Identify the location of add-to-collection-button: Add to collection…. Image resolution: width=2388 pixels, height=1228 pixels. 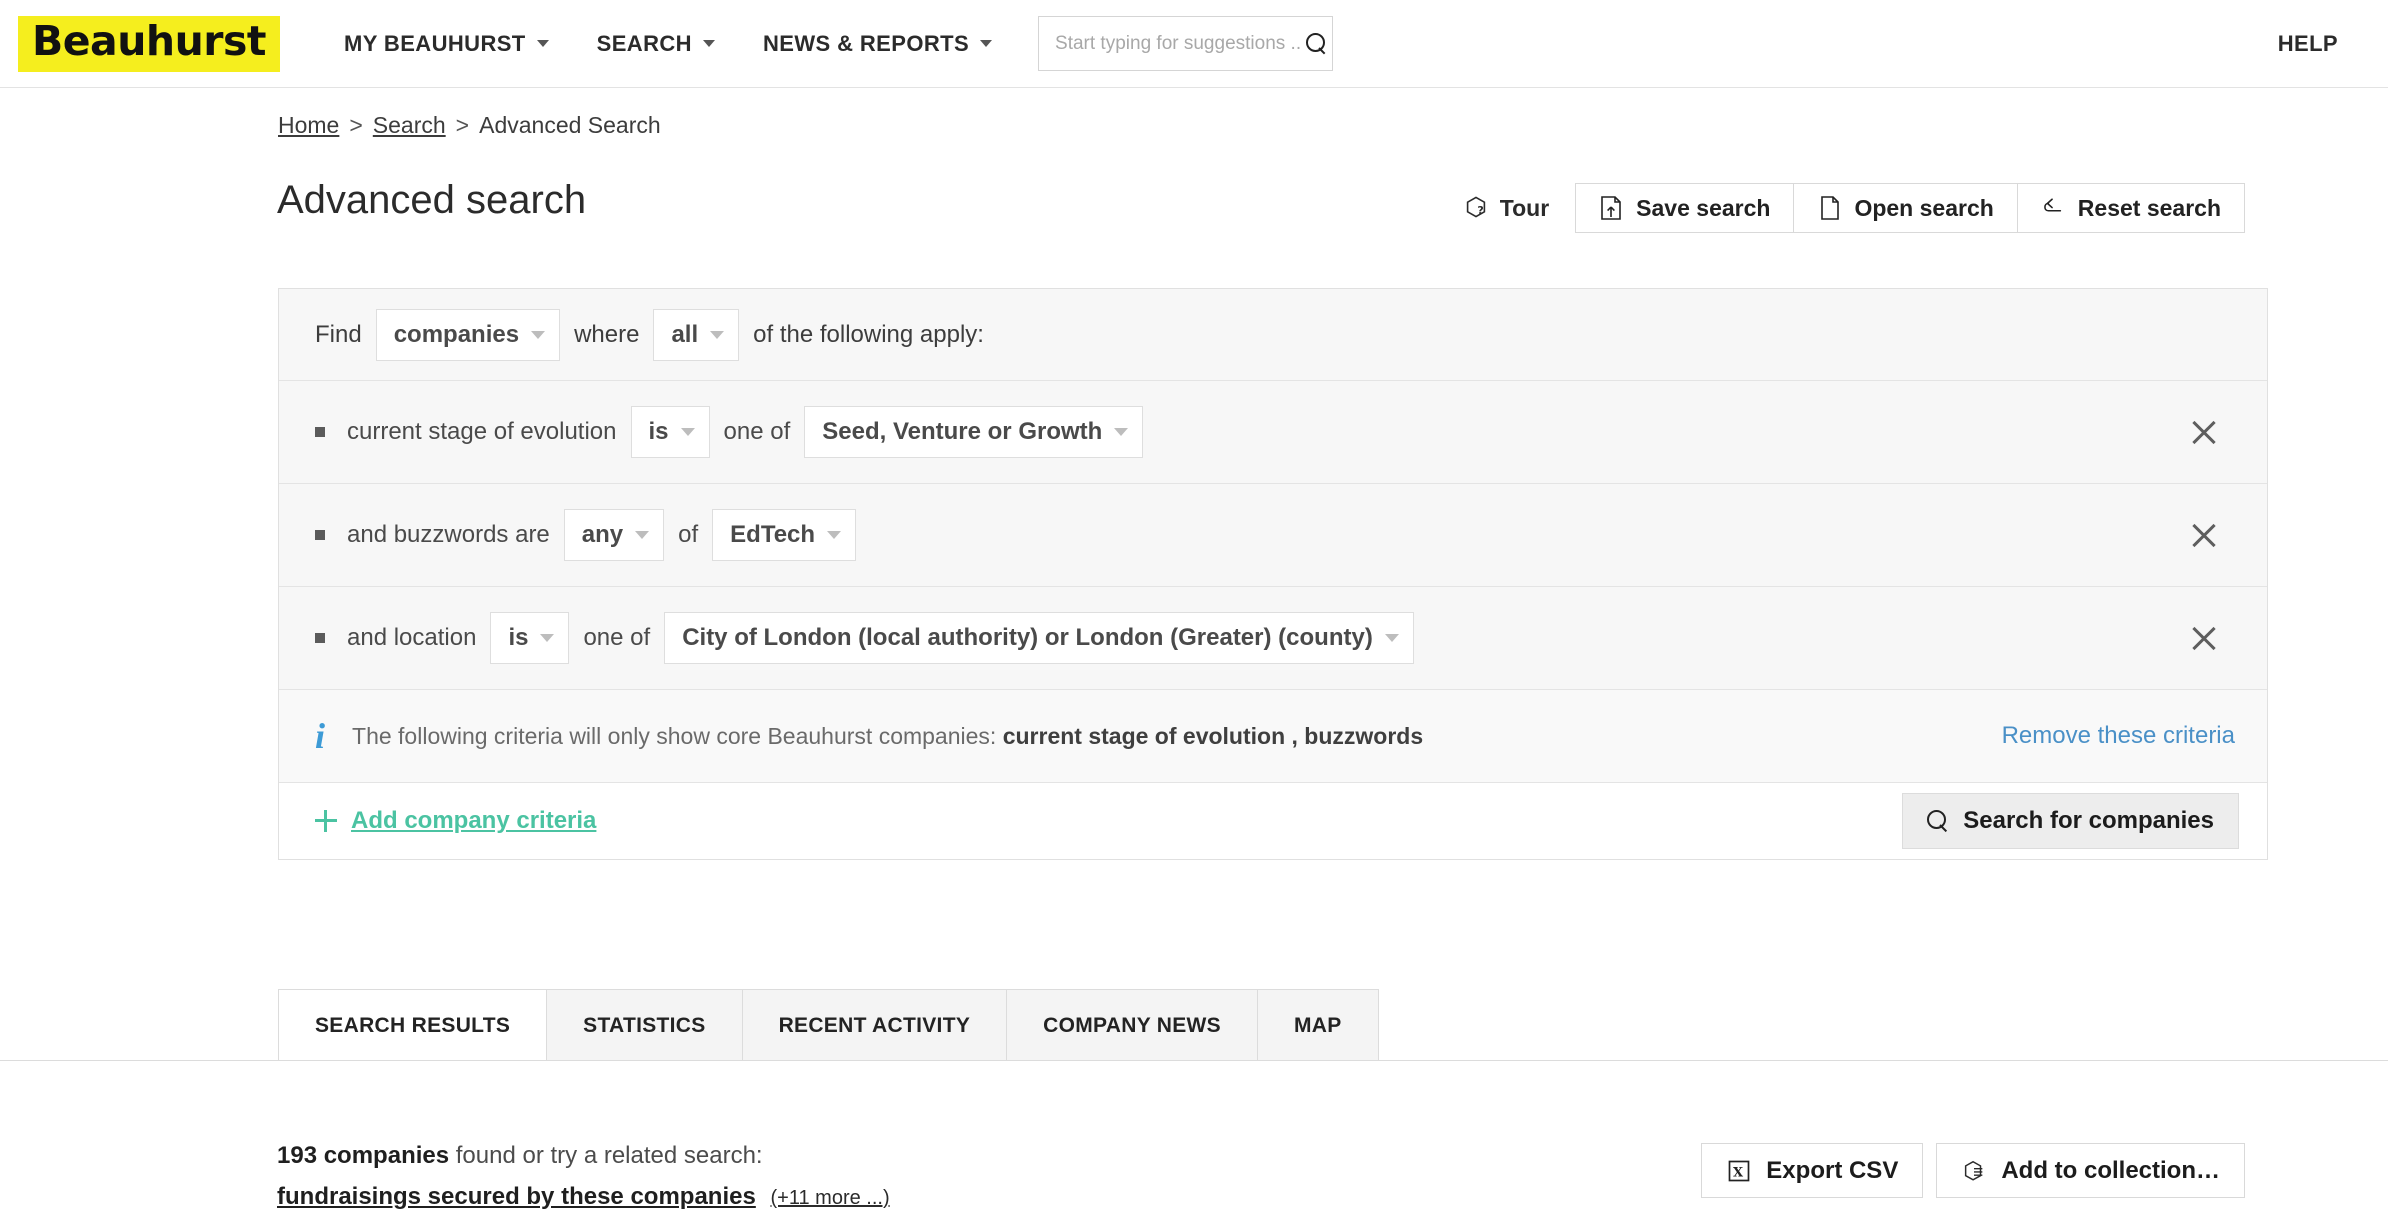
(2090, 1170).